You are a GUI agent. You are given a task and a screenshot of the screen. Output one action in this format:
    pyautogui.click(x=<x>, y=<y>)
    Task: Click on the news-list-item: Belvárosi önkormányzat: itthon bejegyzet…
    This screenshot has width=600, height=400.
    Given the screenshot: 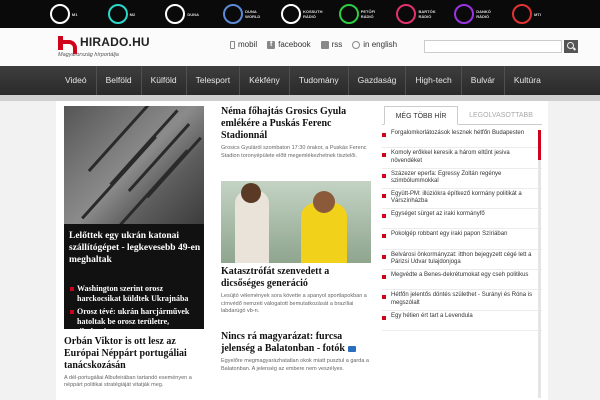 What is the action you would take?
    pyautogui.click(x=462, y=260)
    